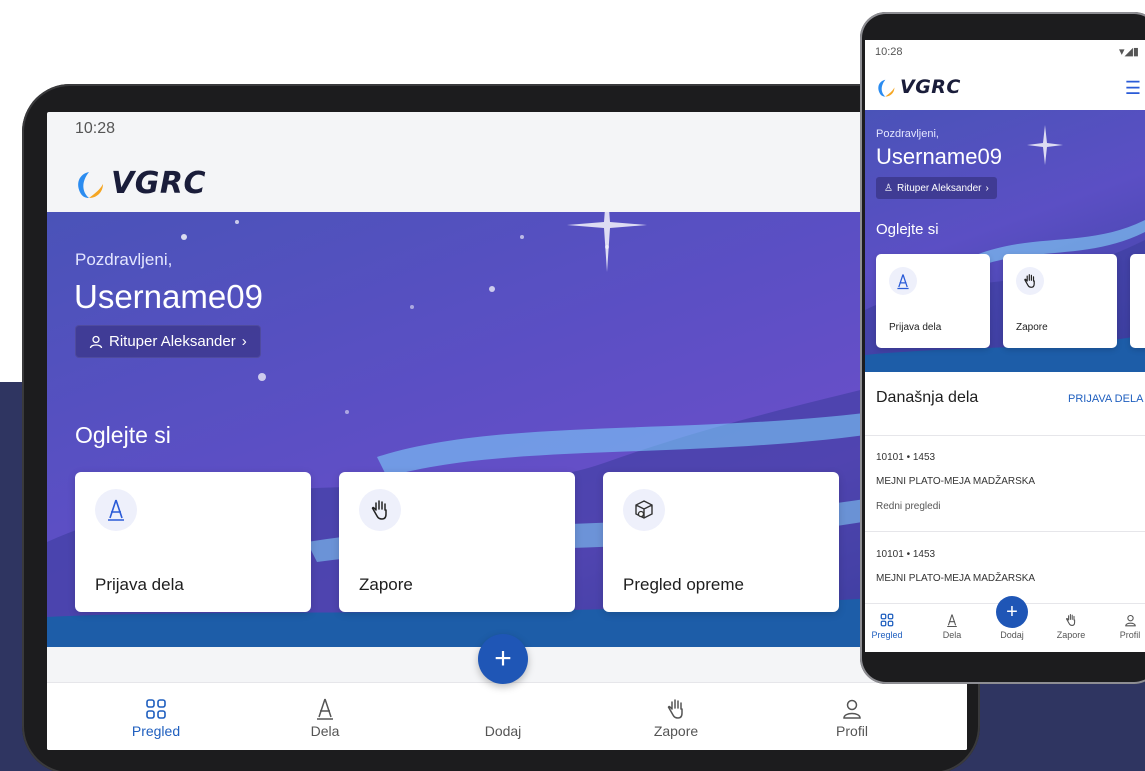  Describe the element at coordinates (1005, 567) in the screenshot. I see `job-list-item: 10101 • 1453 MEJNI PLATO-MEJA MADŽARSKA` at that location.